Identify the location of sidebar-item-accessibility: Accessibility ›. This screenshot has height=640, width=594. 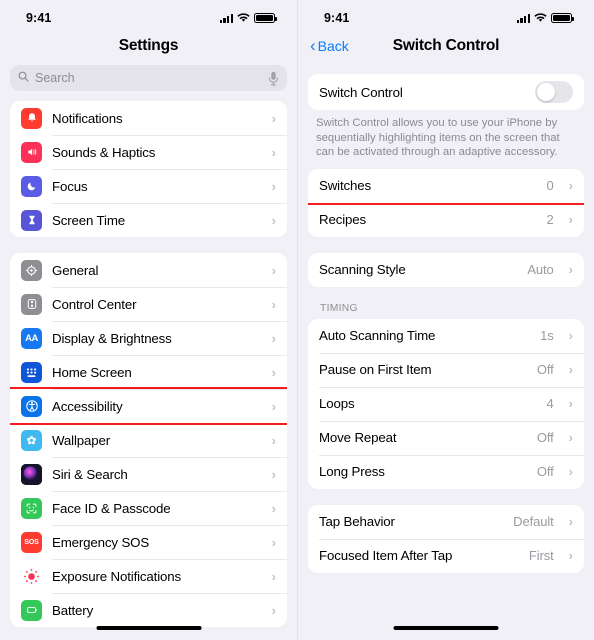
(148, 406).